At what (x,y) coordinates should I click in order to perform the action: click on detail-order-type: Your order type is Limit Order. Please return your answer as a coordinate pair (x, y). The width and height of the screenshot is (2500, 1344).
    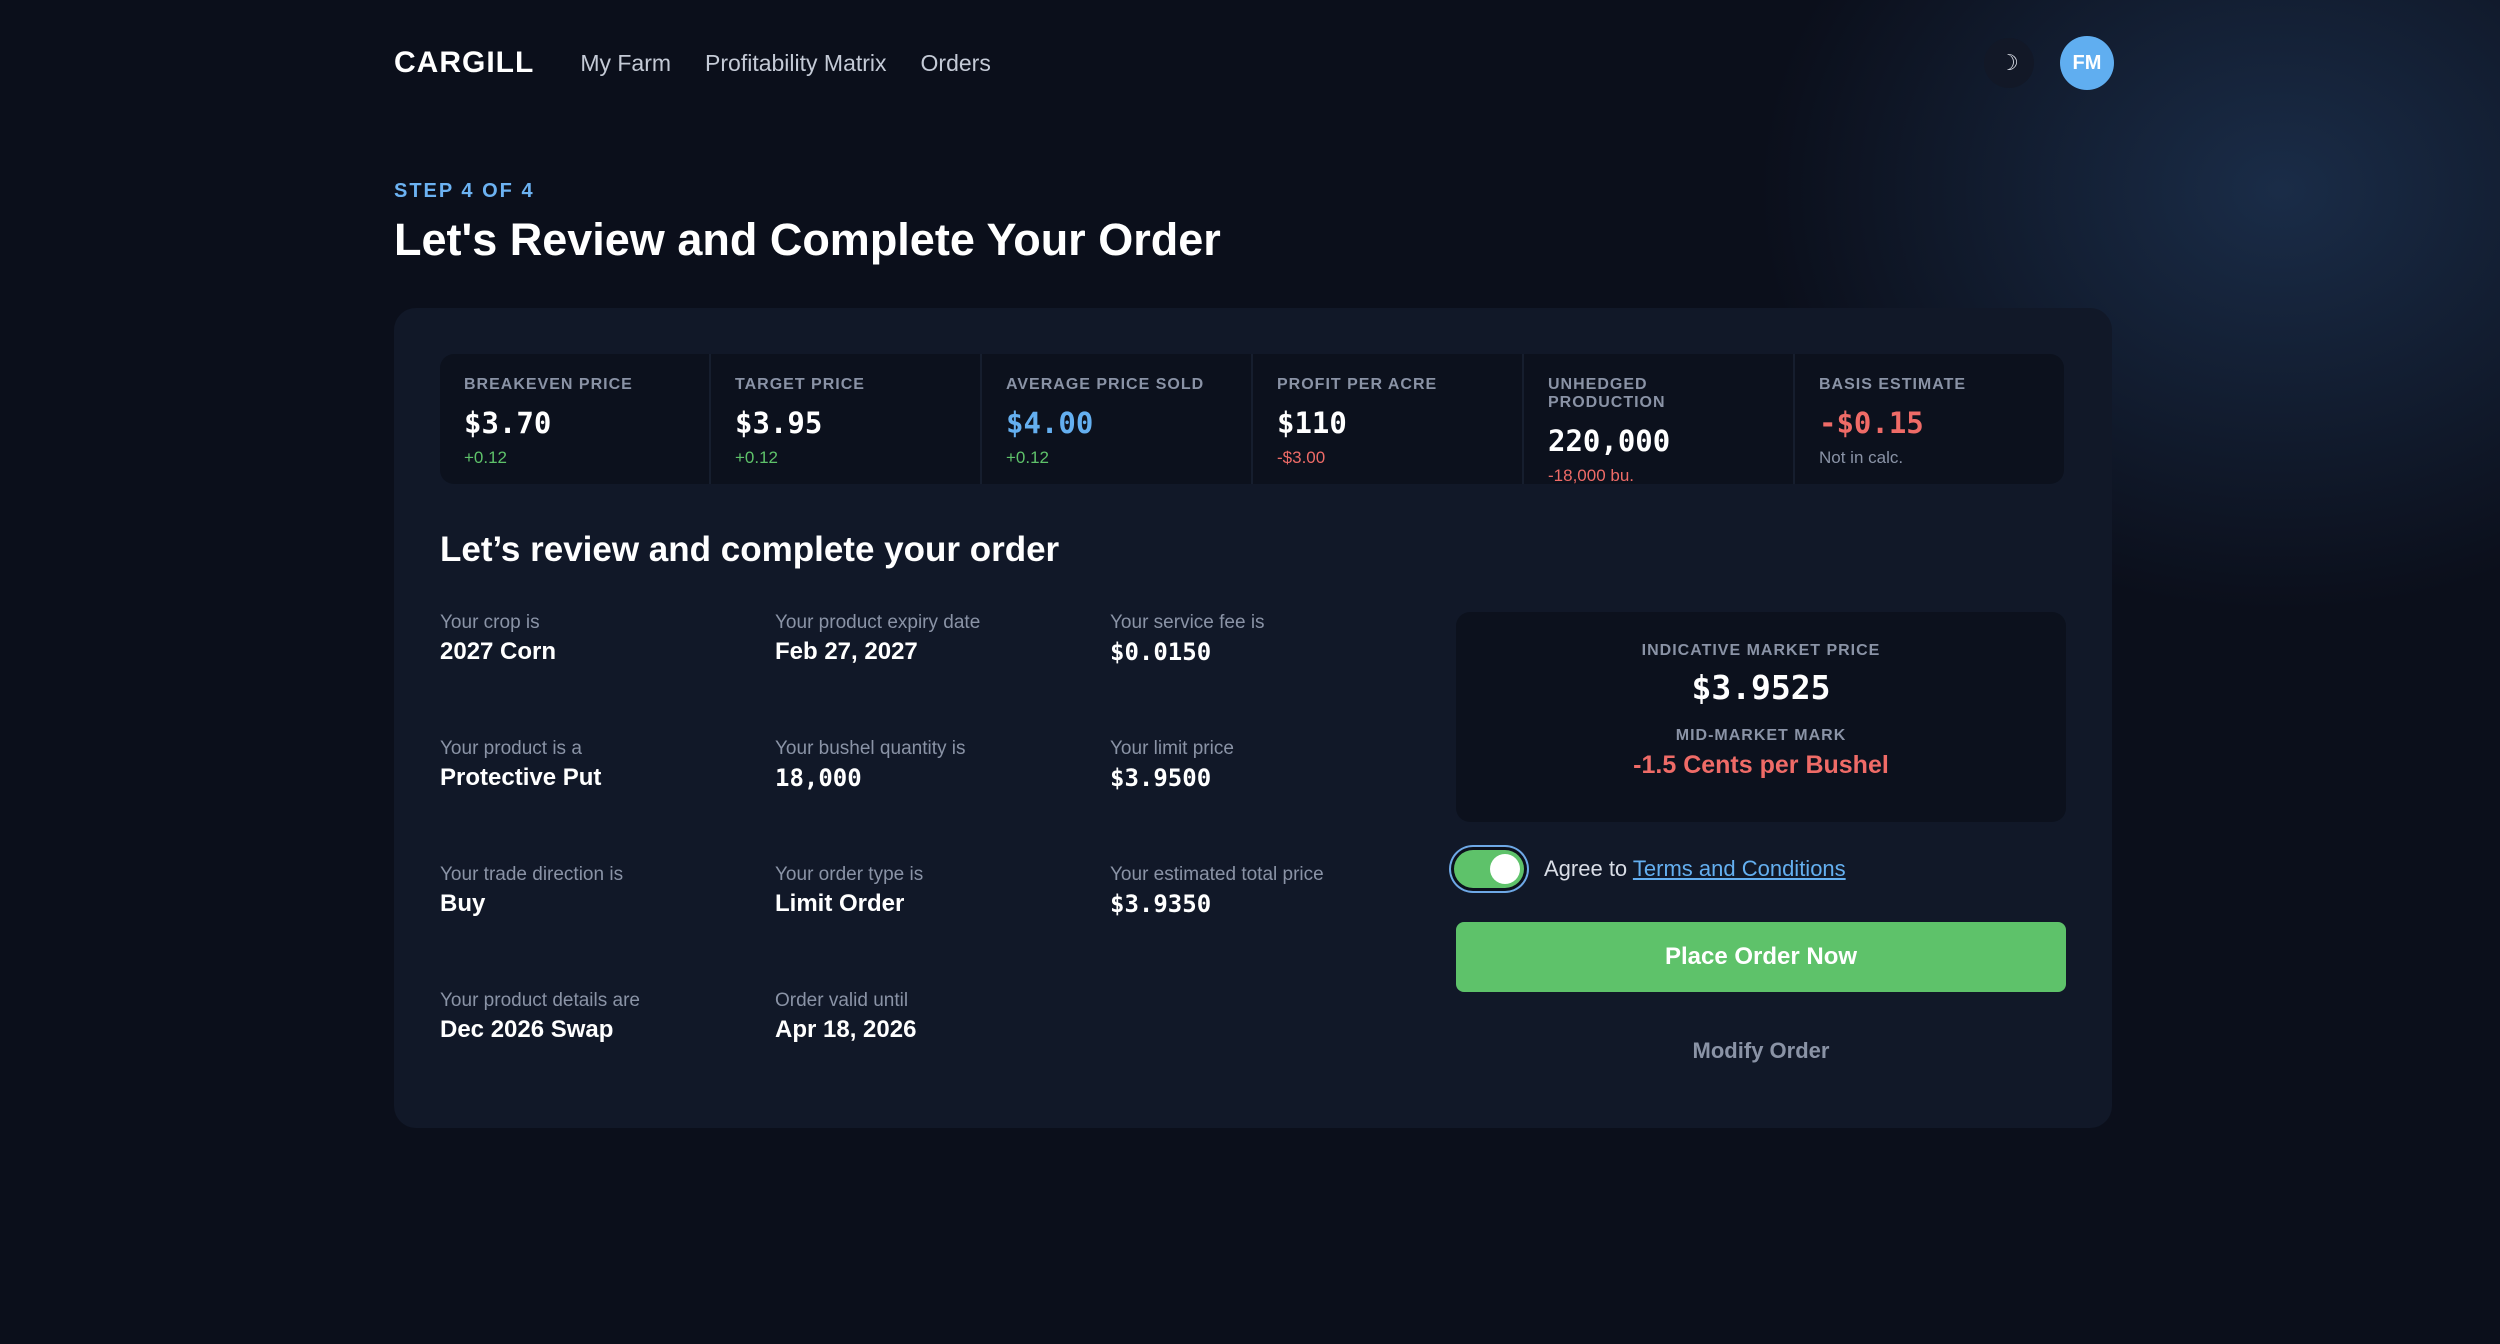
    Looking at the image, I should click on (942, 927).